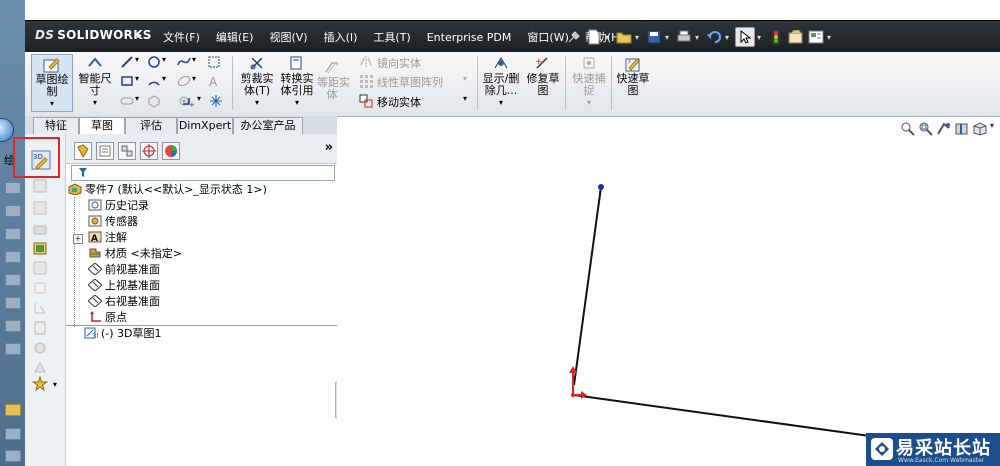  I want to click on logo-arrow-icon: ▸, so click(139, 35).